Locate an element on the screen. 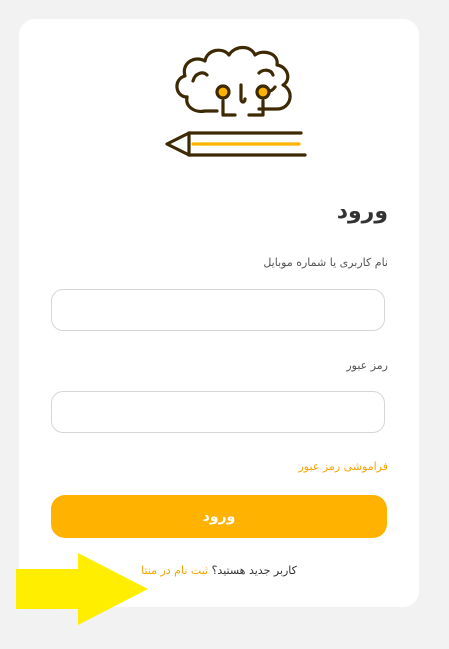 The width and height of the screenshot is (449, 649). brain-pencil-logo-icon is located at coordinates (236, 101).